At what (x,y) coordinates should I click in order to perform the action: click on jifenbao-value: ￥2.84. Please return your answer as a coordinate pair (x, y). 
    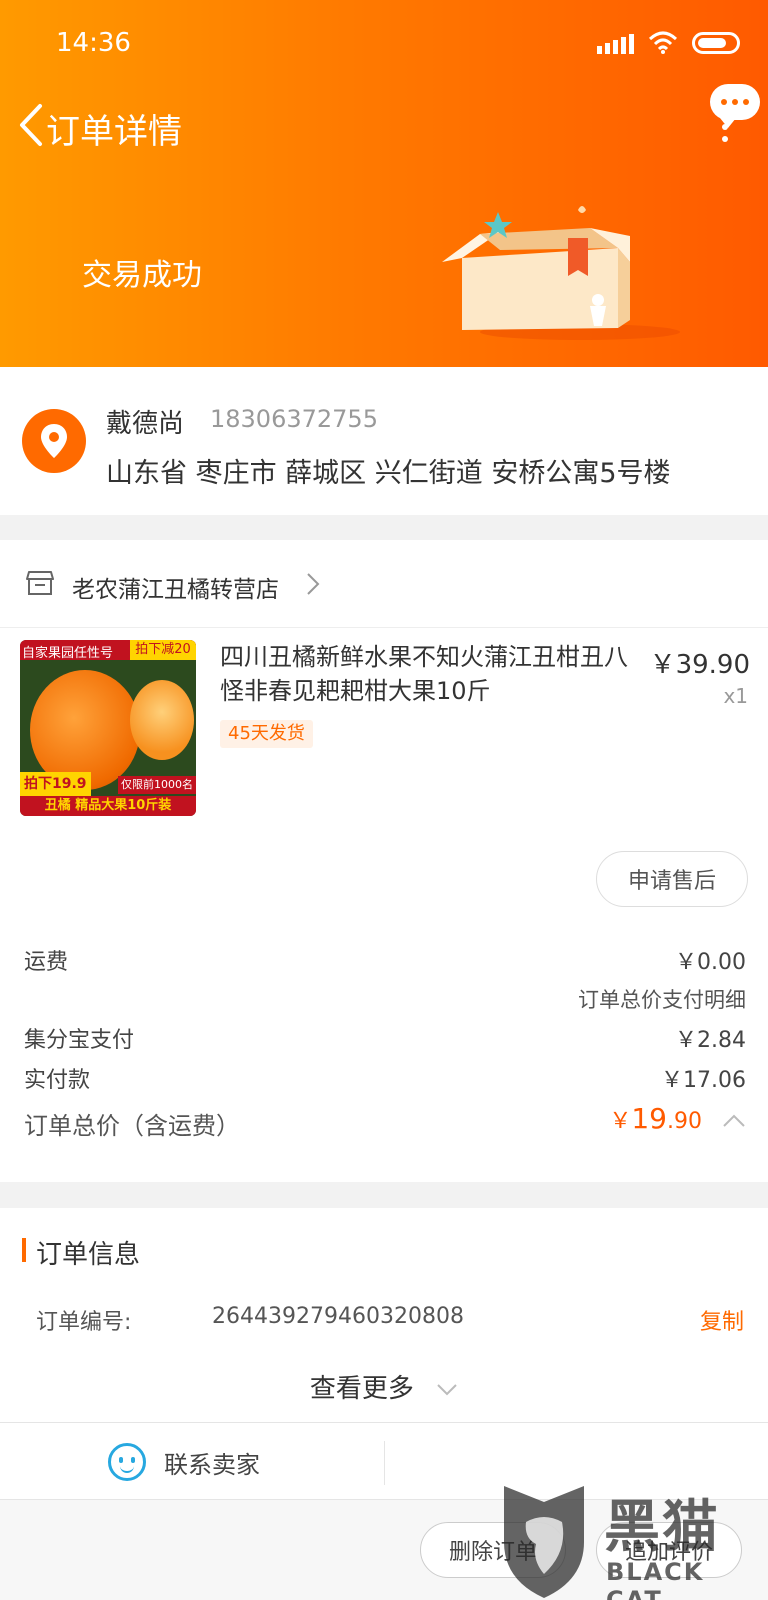
    Looking at the image, I should click on (710, 1040).